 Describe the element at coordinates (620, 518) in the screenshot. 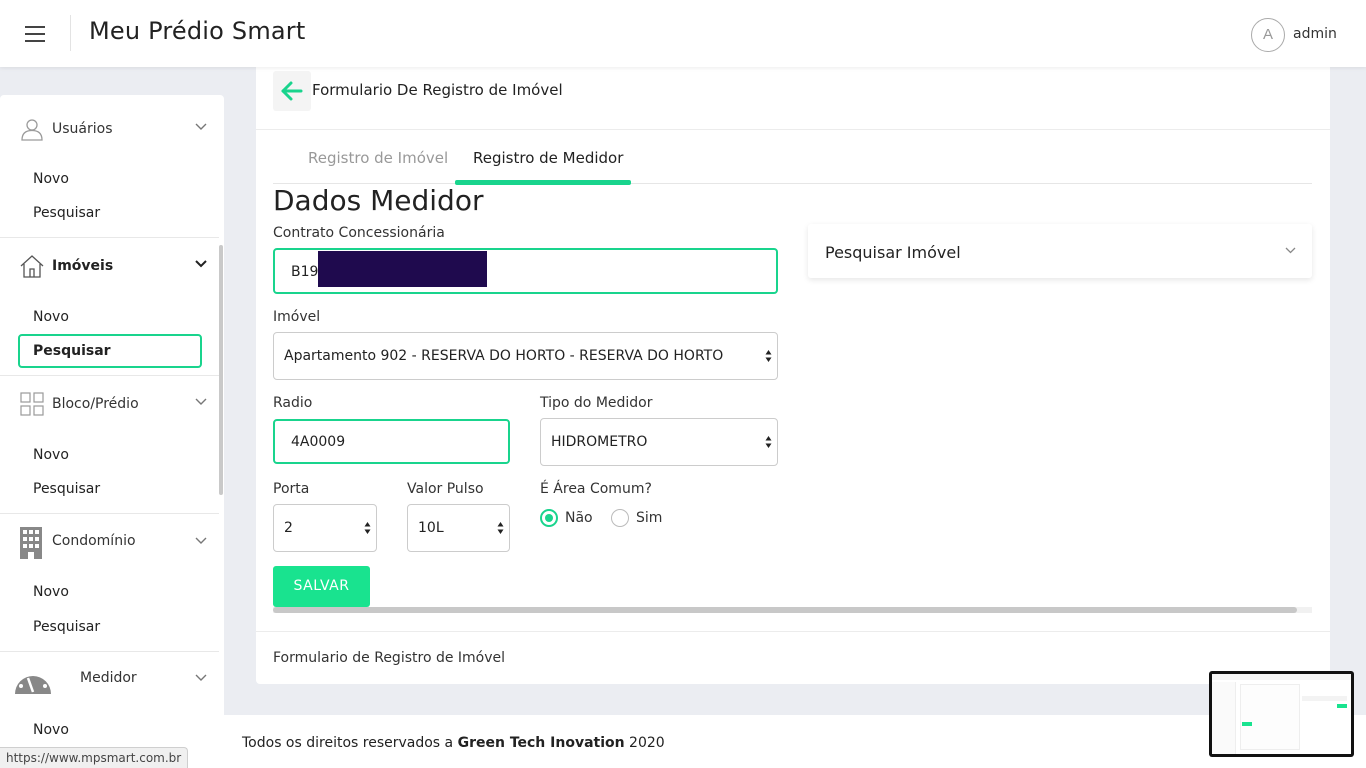

I see `radio-sim` at that location.